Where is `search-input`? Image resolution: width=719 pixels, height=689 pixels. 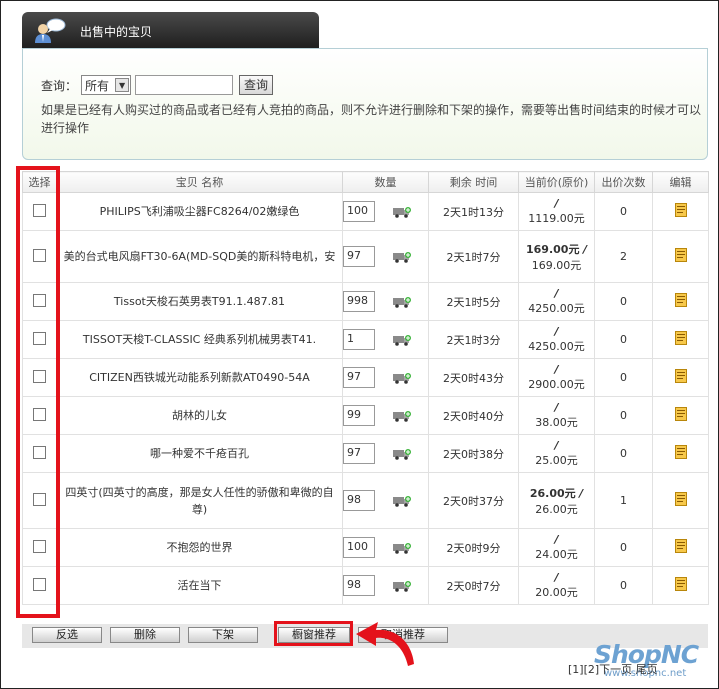
search-input is located at coordinates (184, 85).